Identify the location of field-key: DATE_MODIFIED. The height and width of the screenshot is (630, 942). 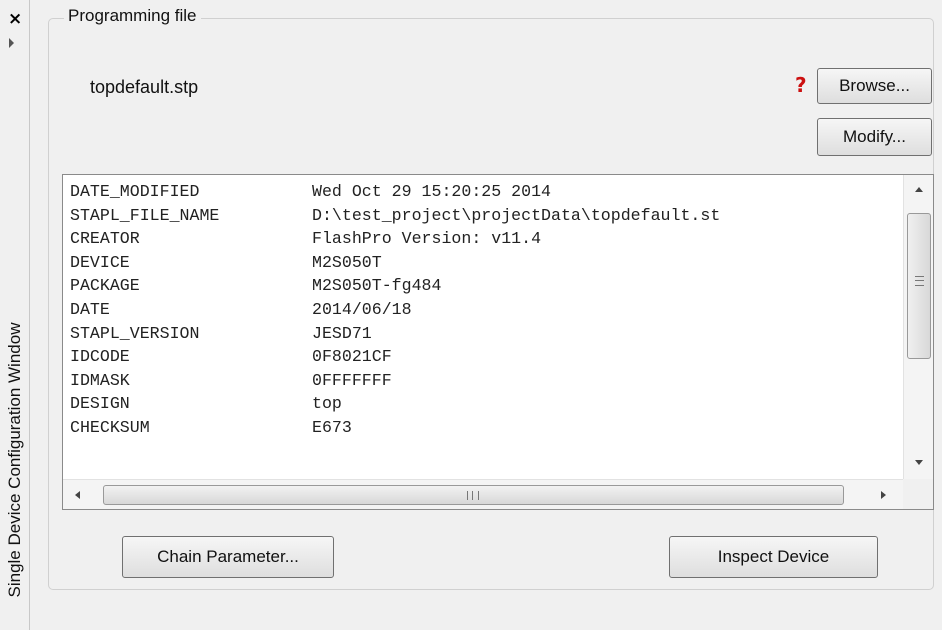
(135, 191).